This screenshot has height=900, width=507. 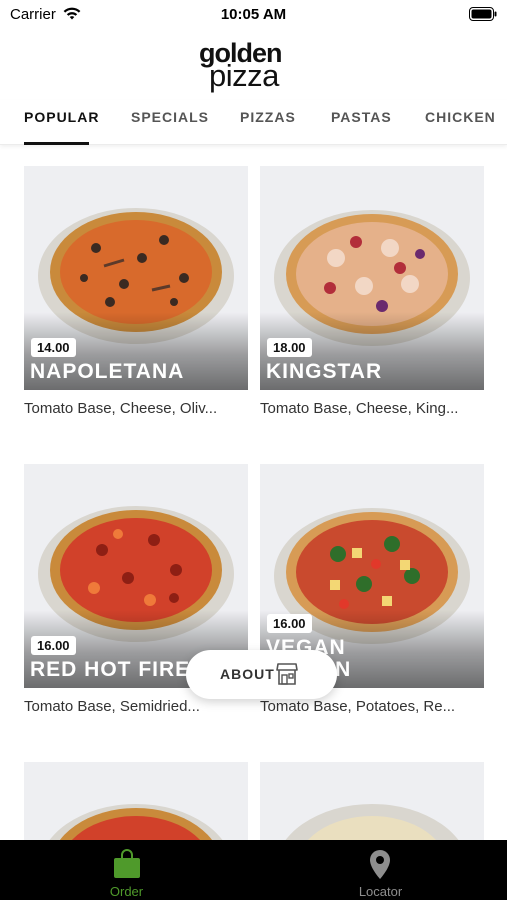 I want to click on brand-logo: golden pizza, so click(x=254, y=66).